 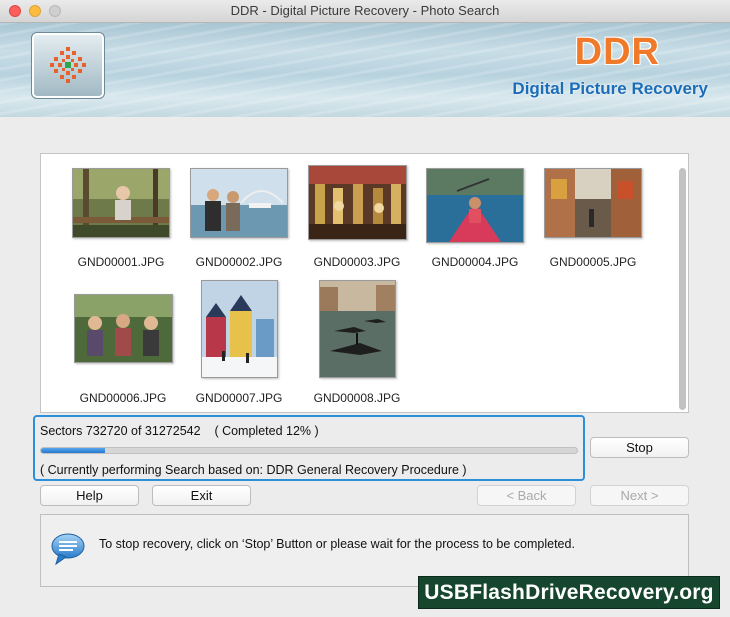 I want to click on help-button: Help, so click(x=89, y=495).